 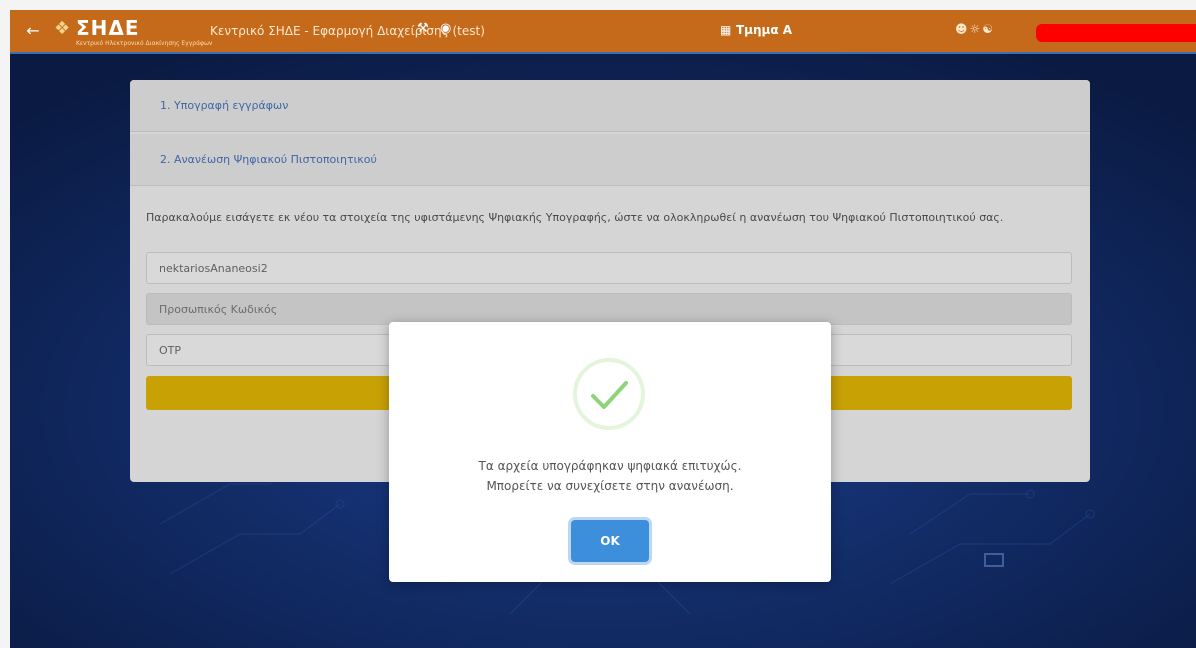 I want to click on logo-text: ΣΗΔΕ, so click(x=108, y=28).